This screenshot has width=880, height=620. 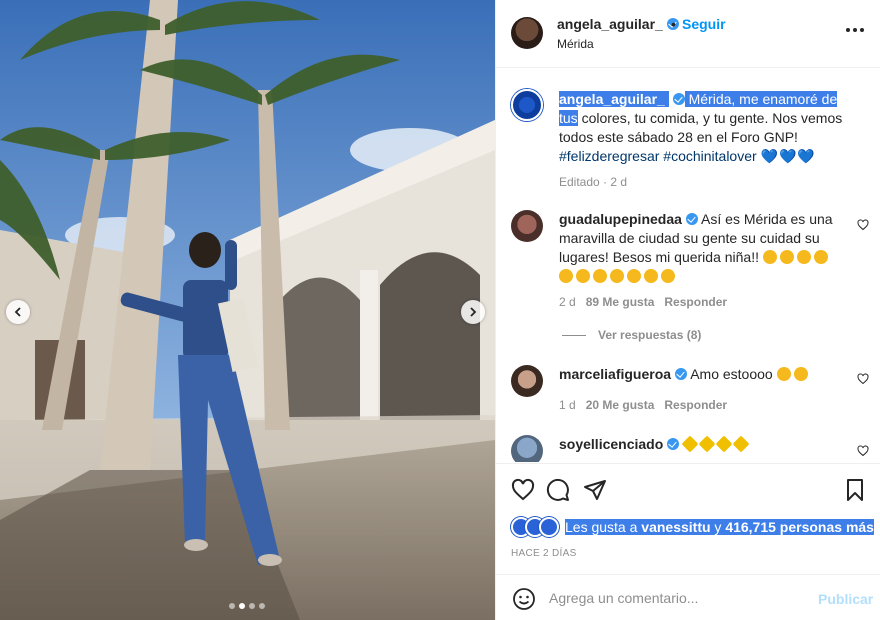 What do you see at coordinates (845, 599) in the screenshot?
I see `publish-comment-button: Publicar` at bounding box center [845, 599].